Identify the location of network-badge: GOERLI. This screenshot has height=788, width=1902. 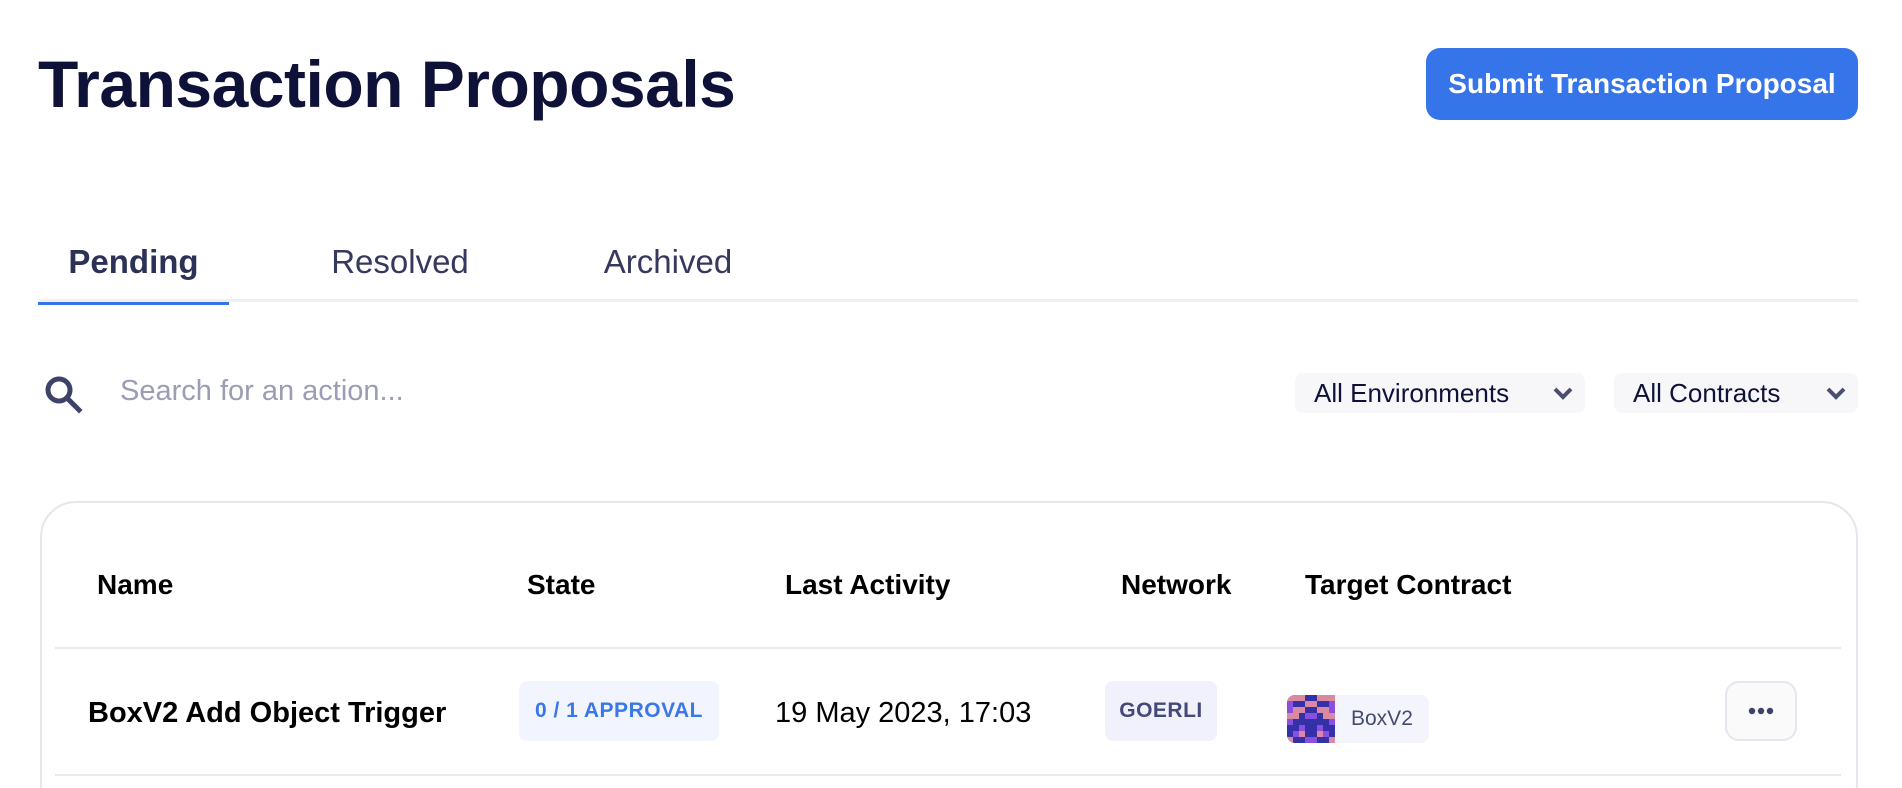
(1161, 711).